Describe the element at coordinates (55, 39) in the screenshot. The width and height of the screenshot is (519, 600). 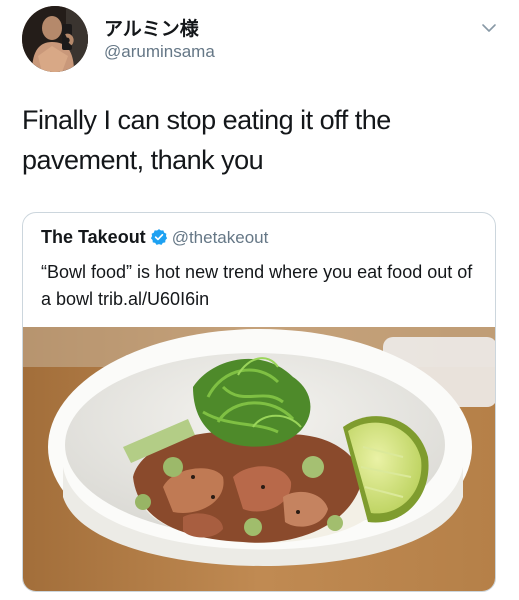
I see `avatar` at that location.